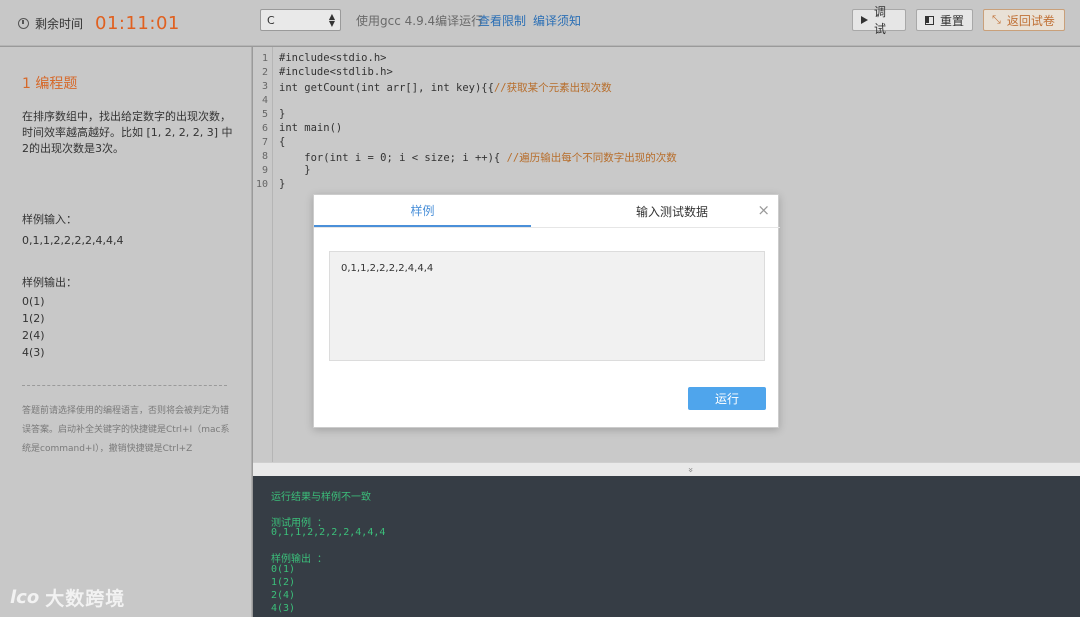 The width and height of the screenshot is (1080, 617). What do you see at coordinates (264, 156) in the screenshot?
I see `line-number: 8` at bounding box center [264, 156].